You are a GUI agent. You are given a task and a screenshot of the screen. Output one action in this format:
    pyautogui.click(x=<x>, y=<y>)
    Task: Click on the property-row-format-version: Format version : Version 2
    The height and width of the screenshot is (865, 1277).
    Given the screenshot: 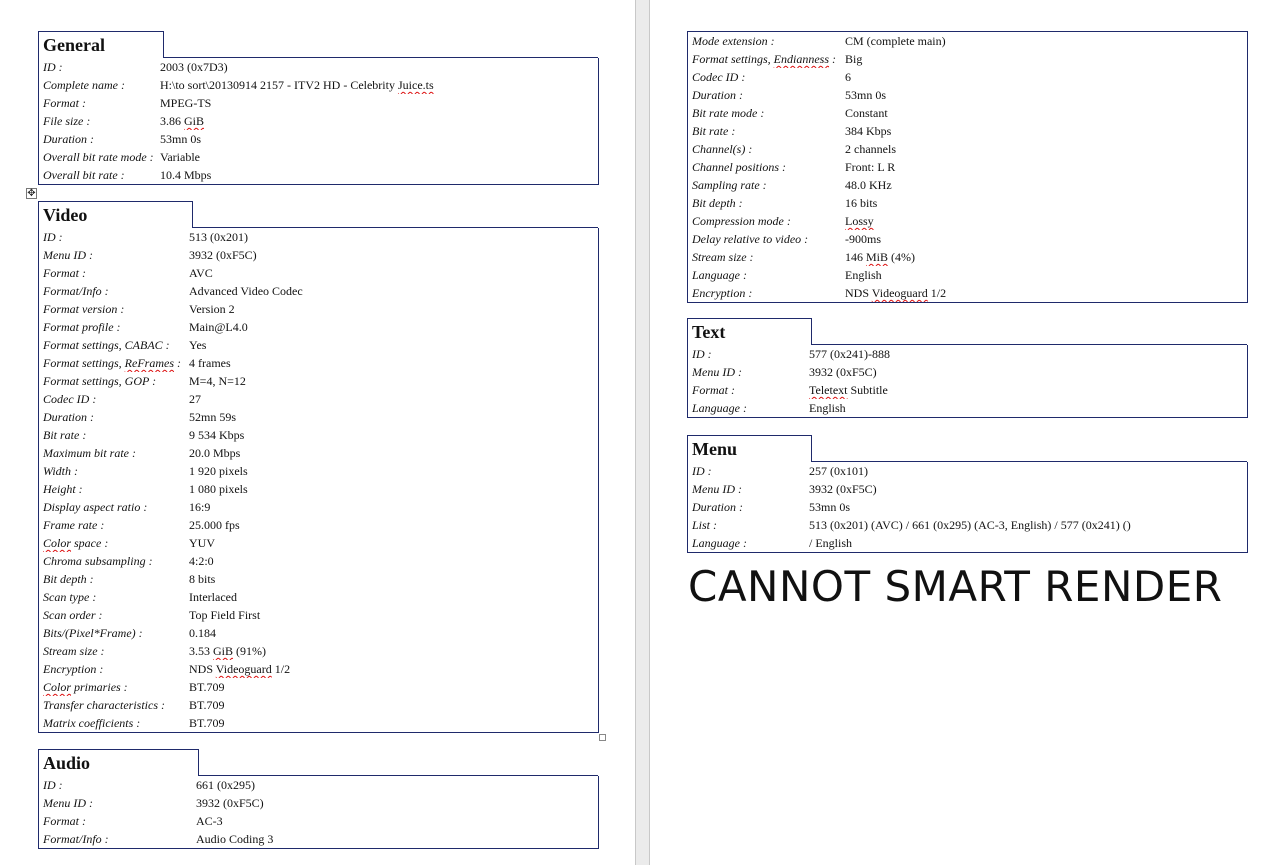 What is the action you would take?
    pyautogui.click(x=318, y=309)
    